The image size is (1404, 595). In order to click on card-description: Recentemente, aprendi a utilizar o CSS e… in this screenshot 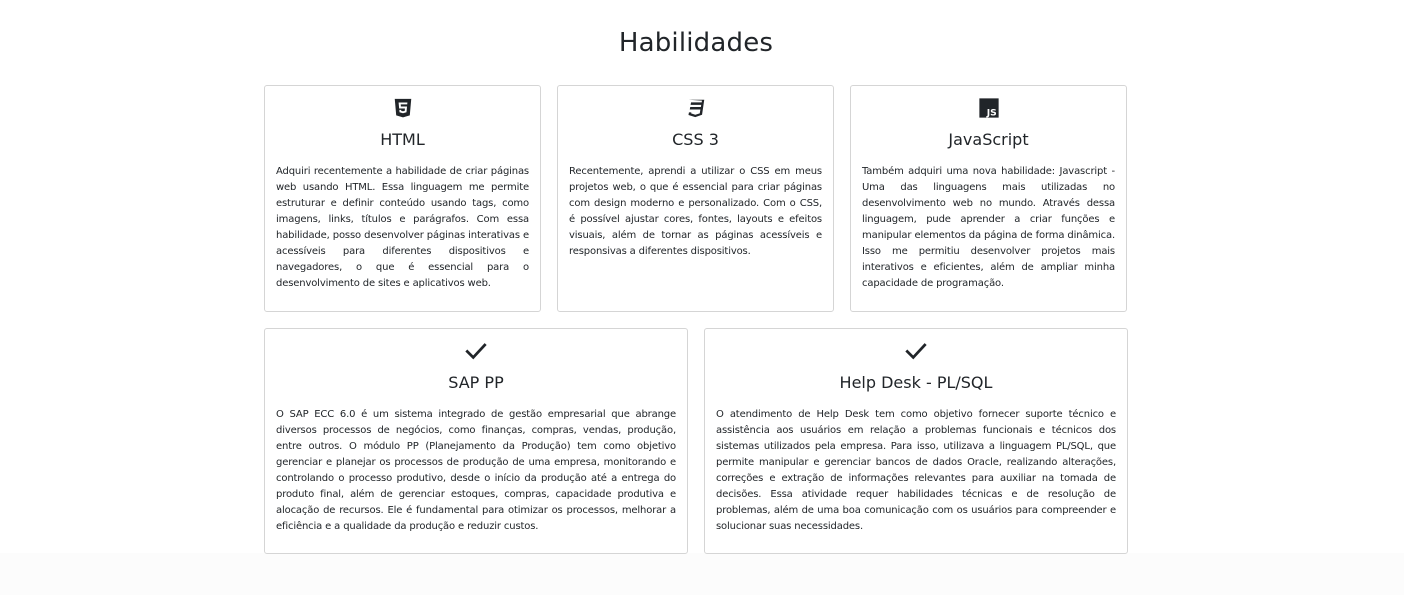, I will do `click(695, 211)`.